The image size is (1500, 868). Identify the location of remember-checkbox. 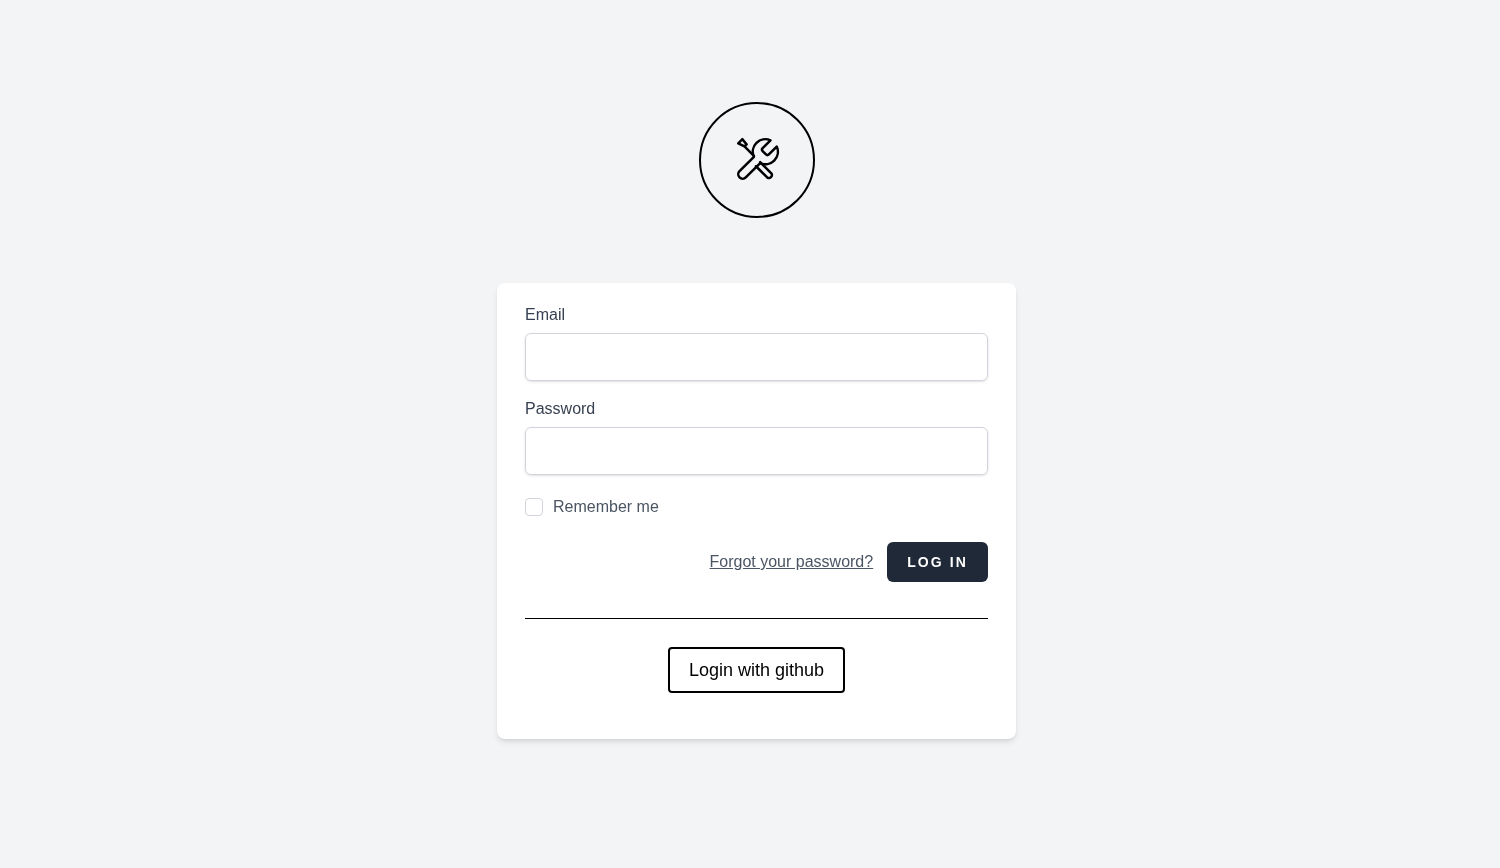
(534, 507).